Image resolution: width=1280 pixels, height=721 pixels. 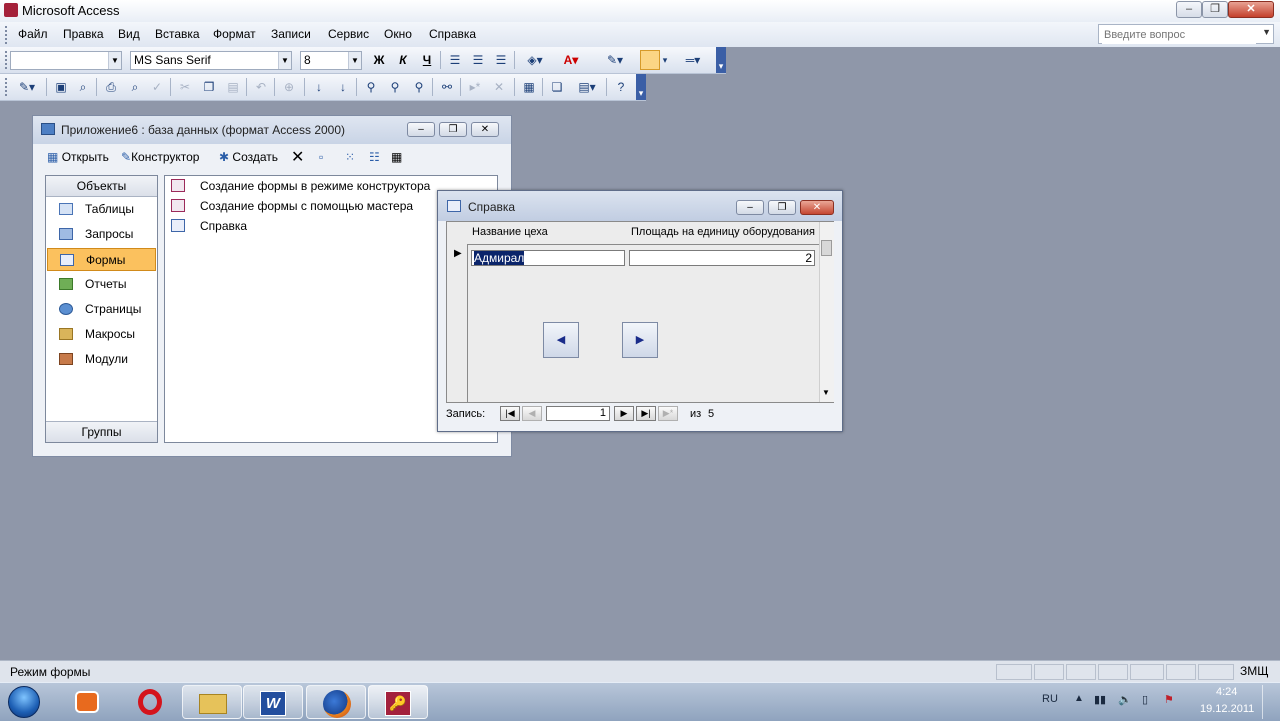 What do you see at coordinates (1050, 699) in the screenshot?
I see `language-indicator: RU` at bounding box center [1050, 699].